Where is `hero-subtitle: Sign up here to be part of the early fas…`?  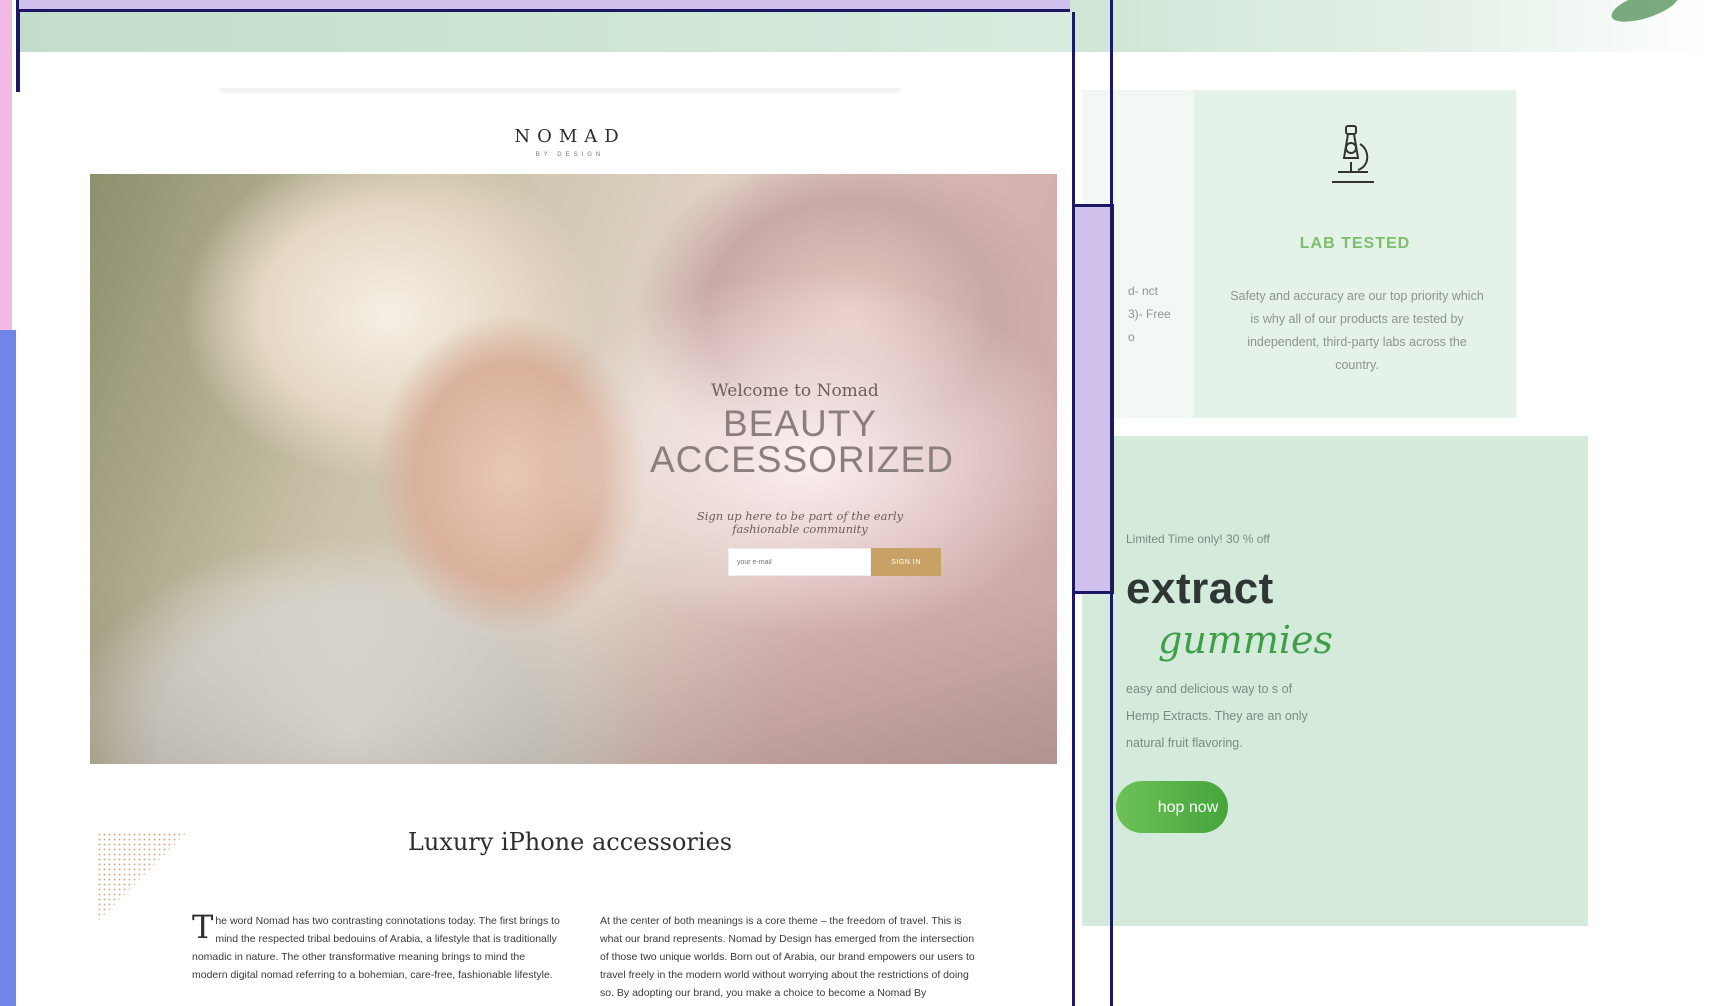
hero-subtitle: Sign up here to be part of the early fas… is located at coordinates (800, 523).